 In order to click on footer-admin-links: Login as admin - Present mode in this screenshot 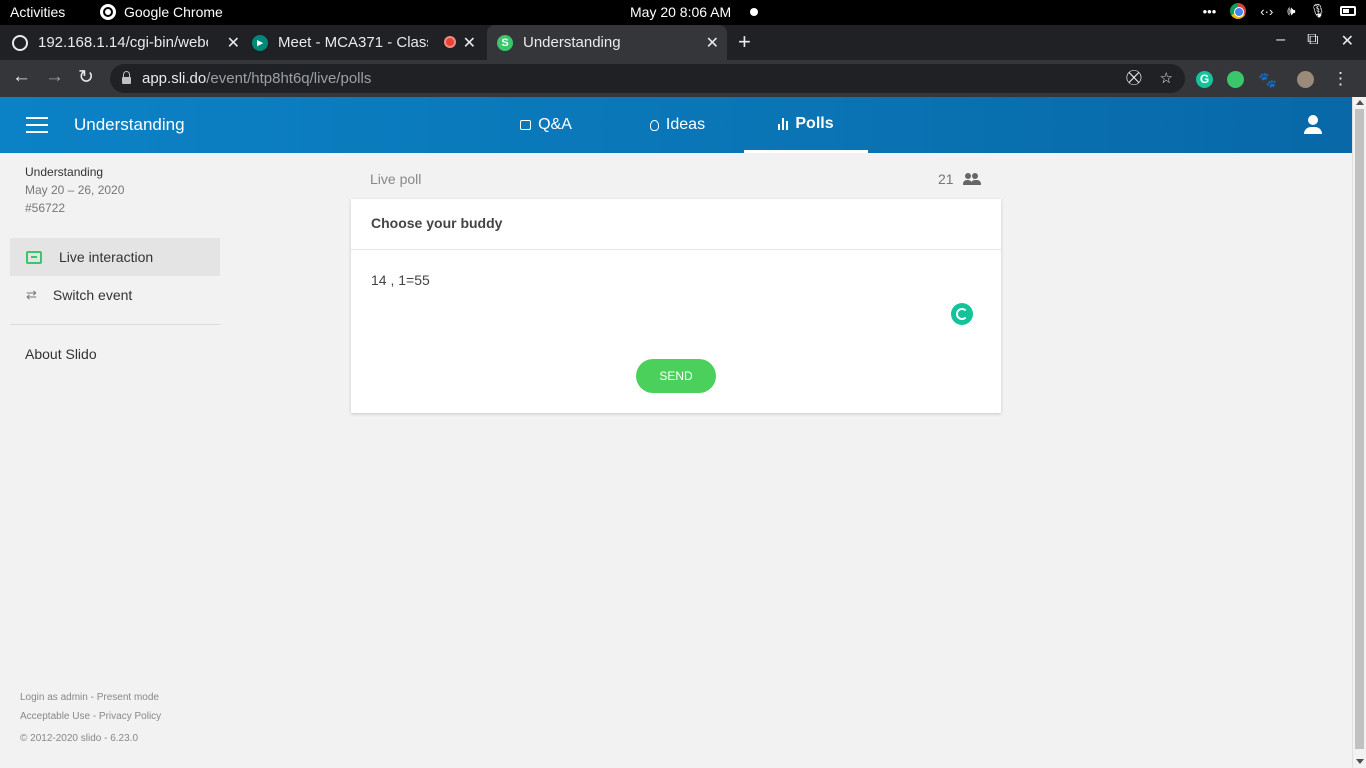, I will do `click(89, 697)`.